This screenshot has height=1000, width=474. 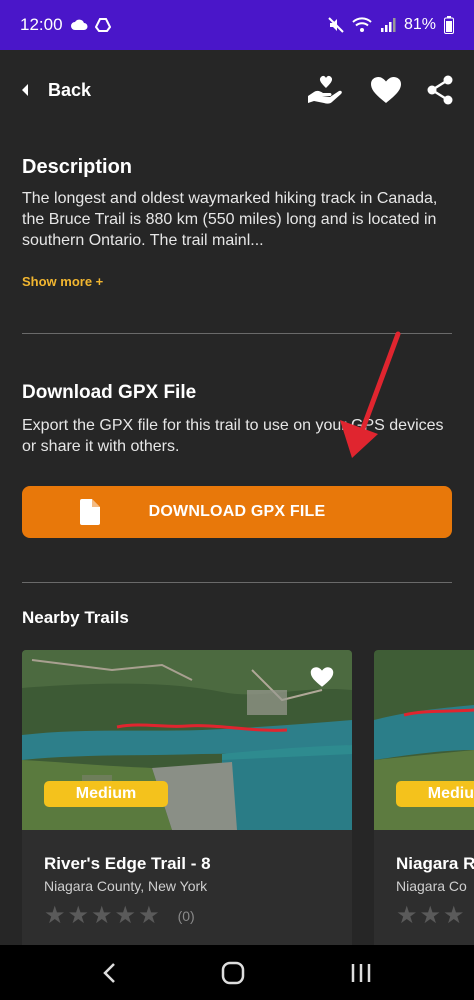 What do you see at coordinates (25, 90) in the screenshot?
I see `back-arrow-icon` at bounding box center [25, 90].